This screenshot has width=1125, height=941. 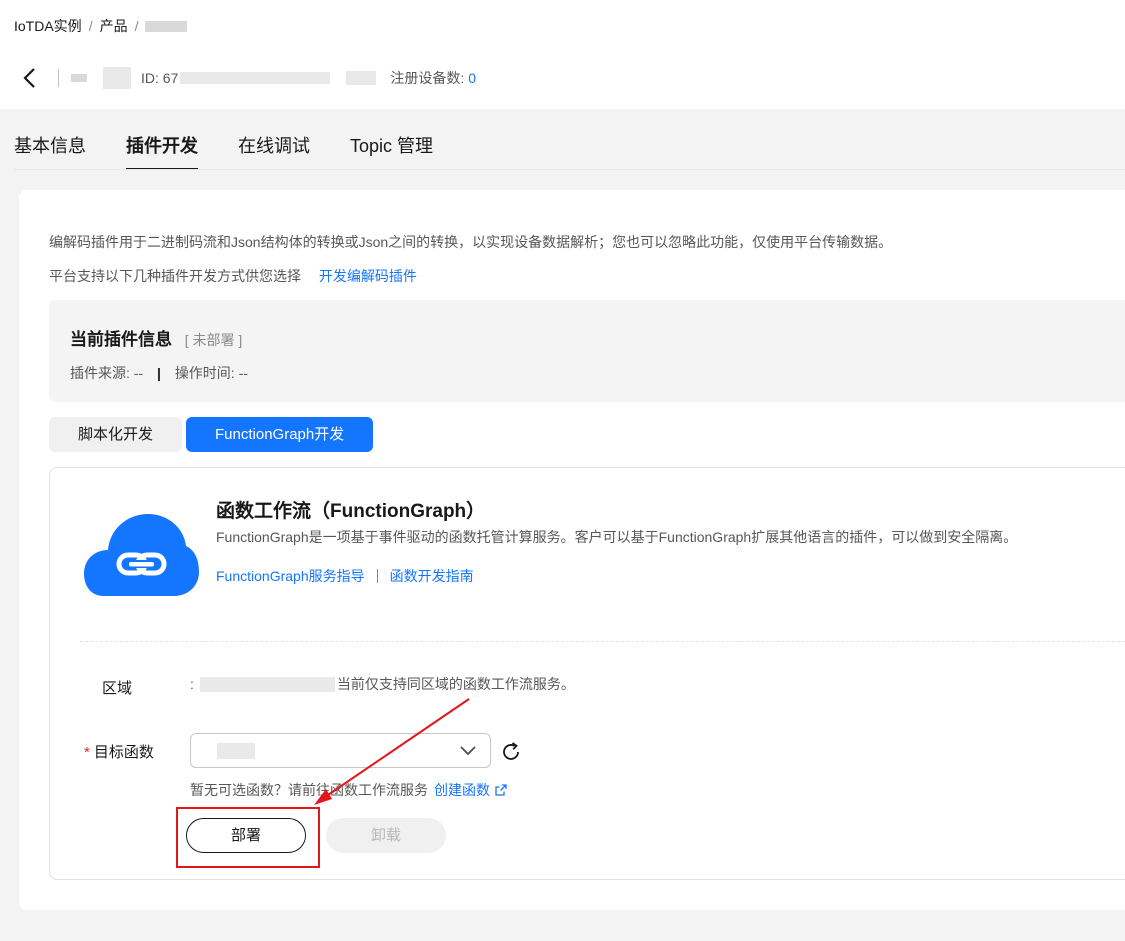 What do you see at coordinates (361, 78) in the screenshot?
I see `redacted-copy` at bounding box center [361, 78].